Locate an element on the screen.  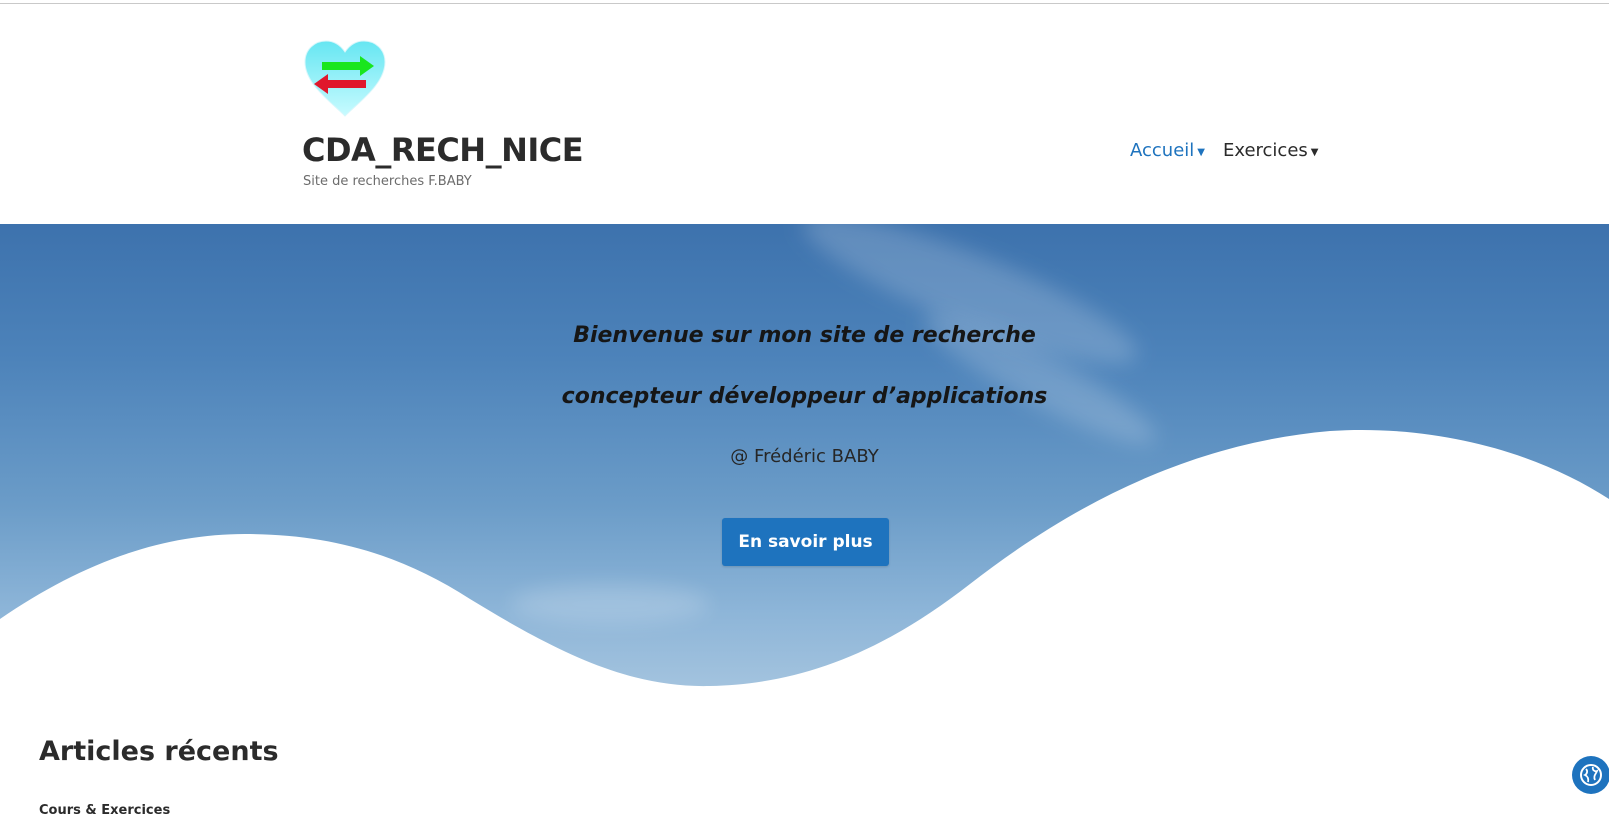
hero-heading-line1: Bienvenue sur mon site de recherche is located at coordinates (804, 335).